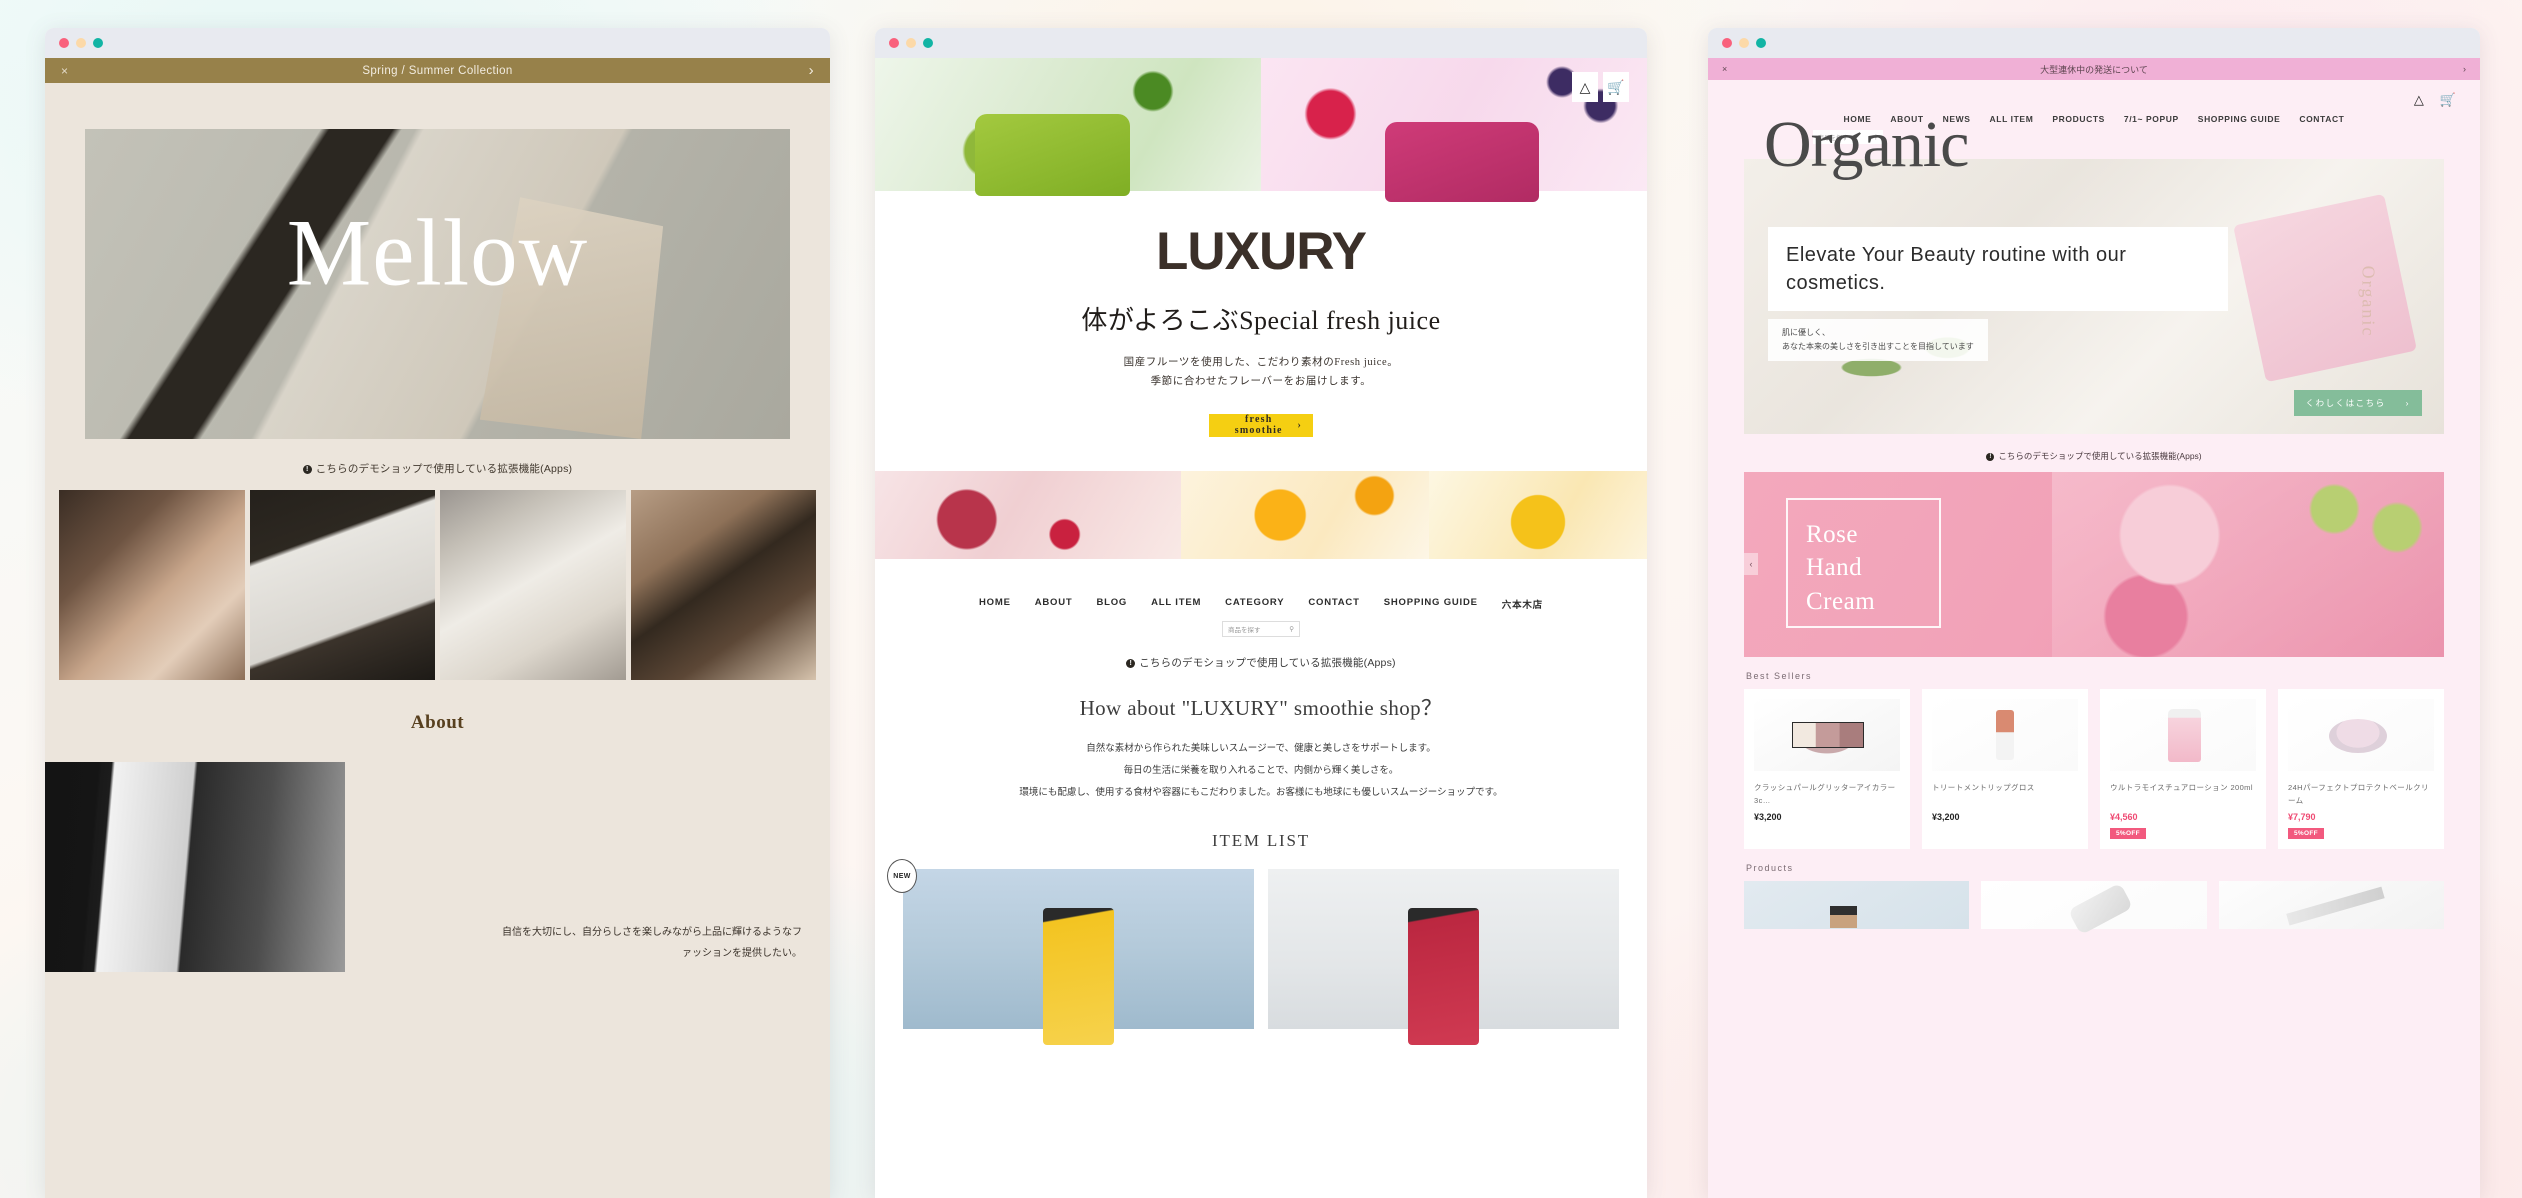 This screenshot has width=2522, height=1198. What do you see at coordinates (195, 867) in the screenshot?
I see `about-image` at bounding box center [195, 867].